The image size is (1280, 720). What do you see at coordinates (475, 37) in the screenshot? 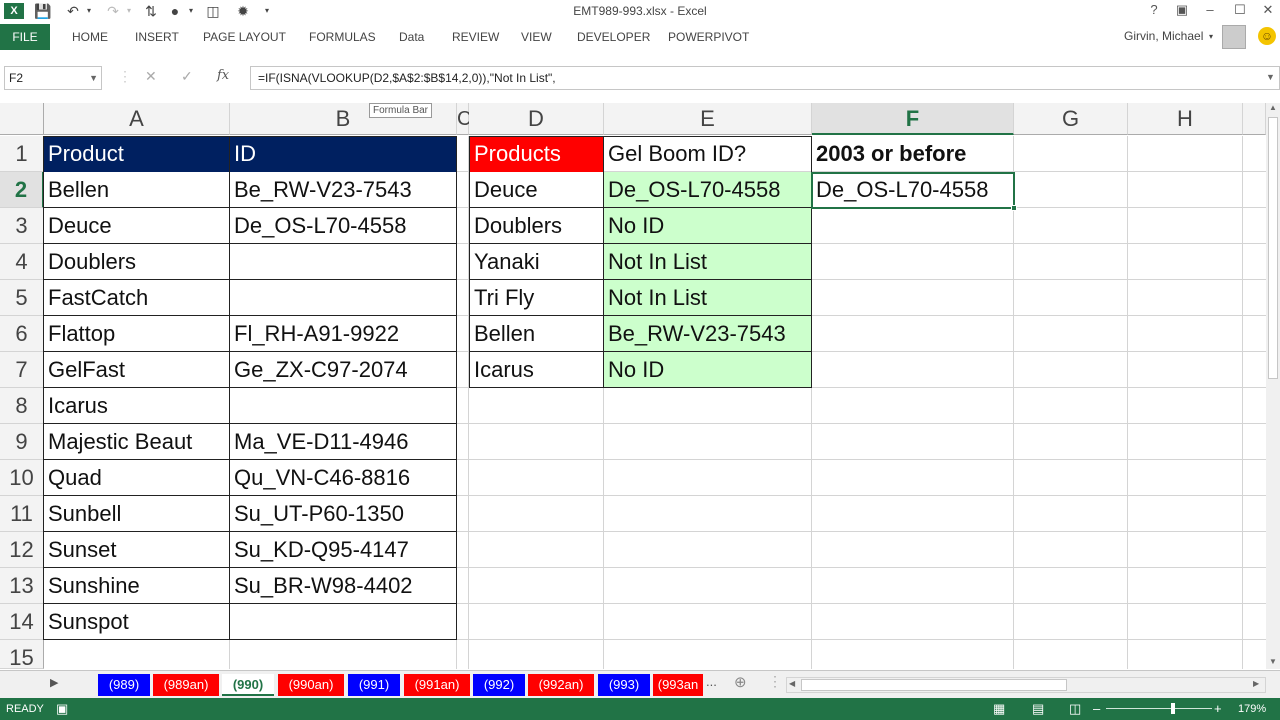
I see `tab-review: REVIEW` at bounding box center [475, 37].